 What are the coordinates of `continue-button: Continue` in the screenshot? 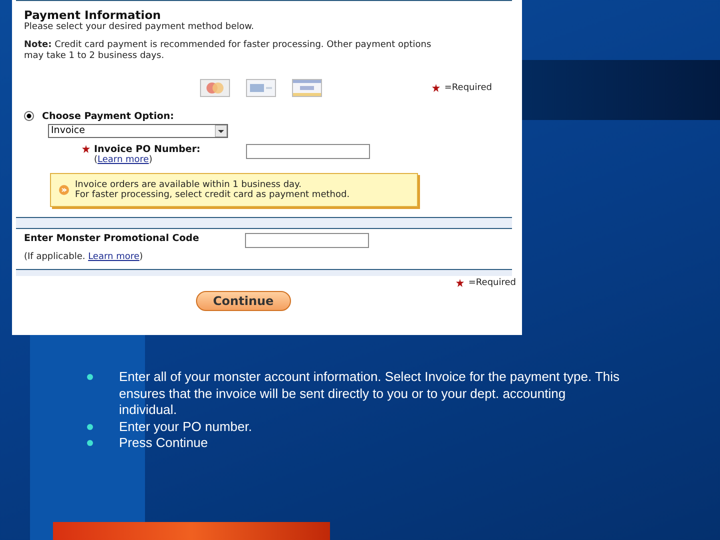 It's located at (243, 300).